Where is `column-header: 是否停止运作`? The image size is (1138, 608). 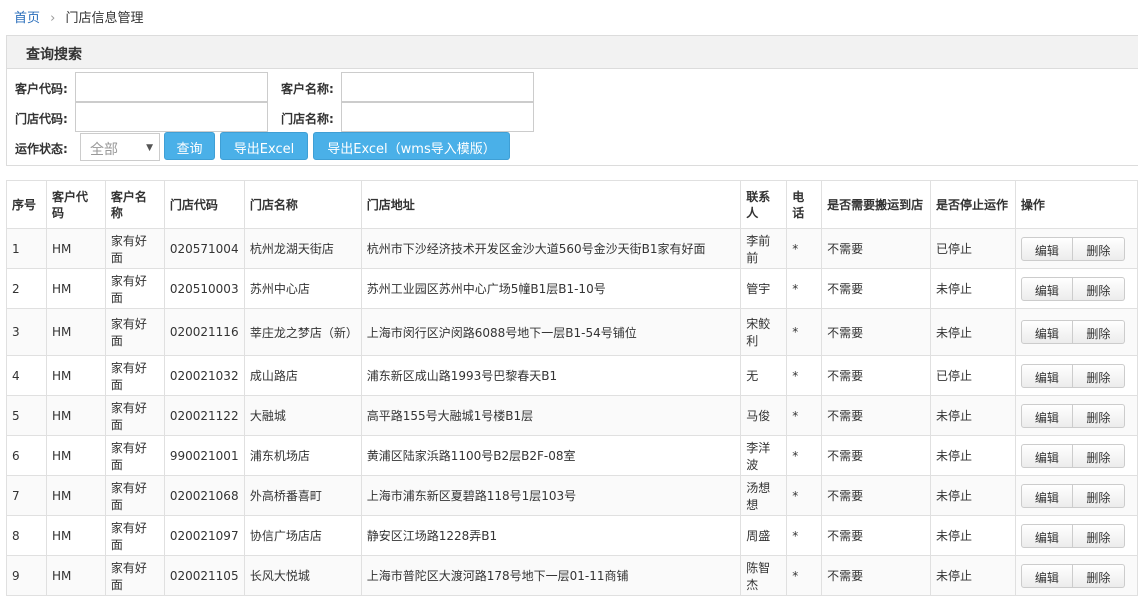
column-header: 是否停止运作 is located at coordinates (973, 204).